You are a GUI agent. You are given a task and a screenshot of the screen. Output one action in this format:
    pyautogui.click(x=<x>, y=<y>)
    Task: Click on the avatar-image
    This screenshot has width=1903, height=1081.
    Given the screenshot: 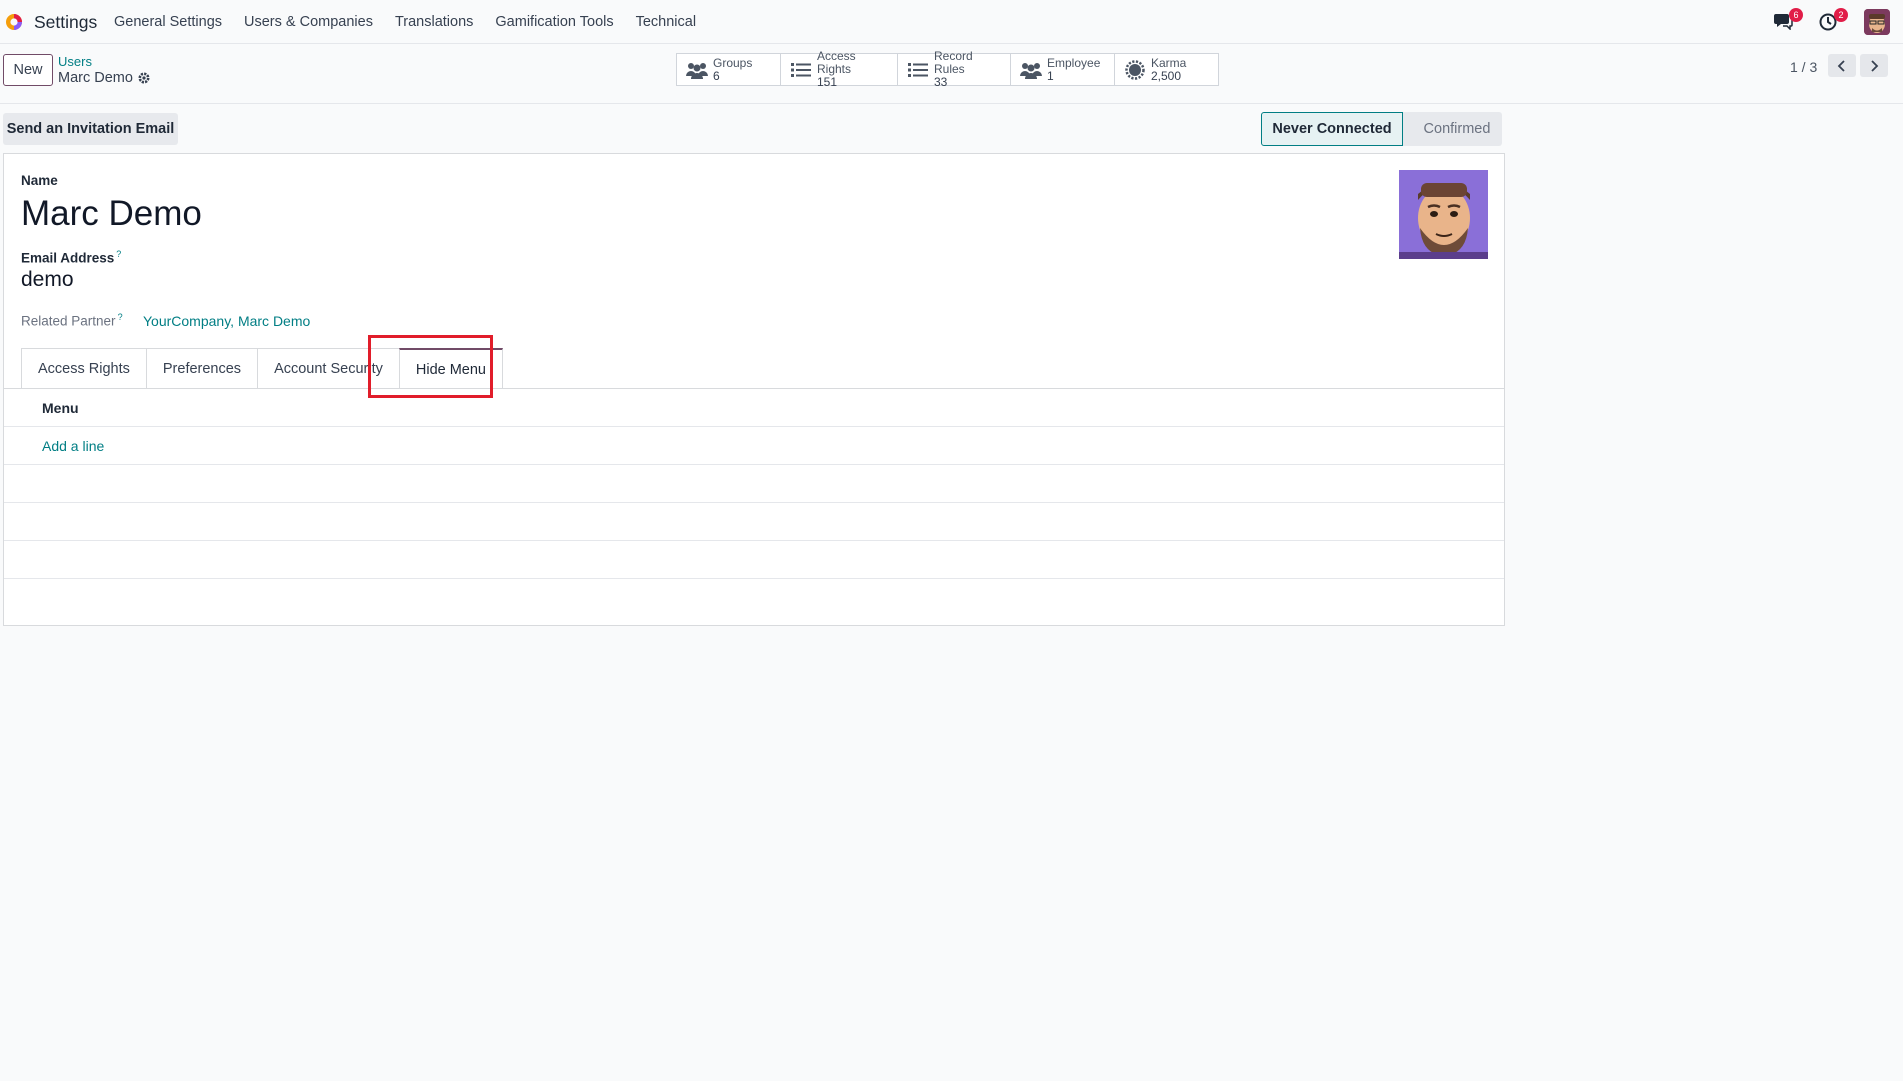 What is the action you would take?
    pyautogui.click(x=1443, y=214)
    